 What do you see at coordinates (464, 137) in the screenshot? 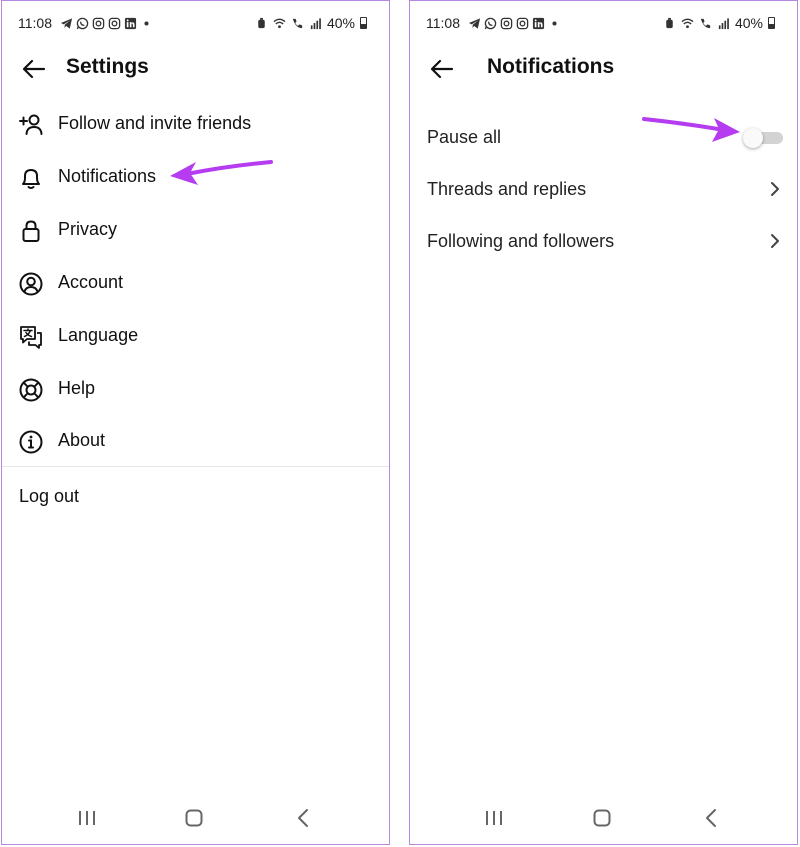
I see `pause-all-label: Pause all` at bounding box center [464, 137].